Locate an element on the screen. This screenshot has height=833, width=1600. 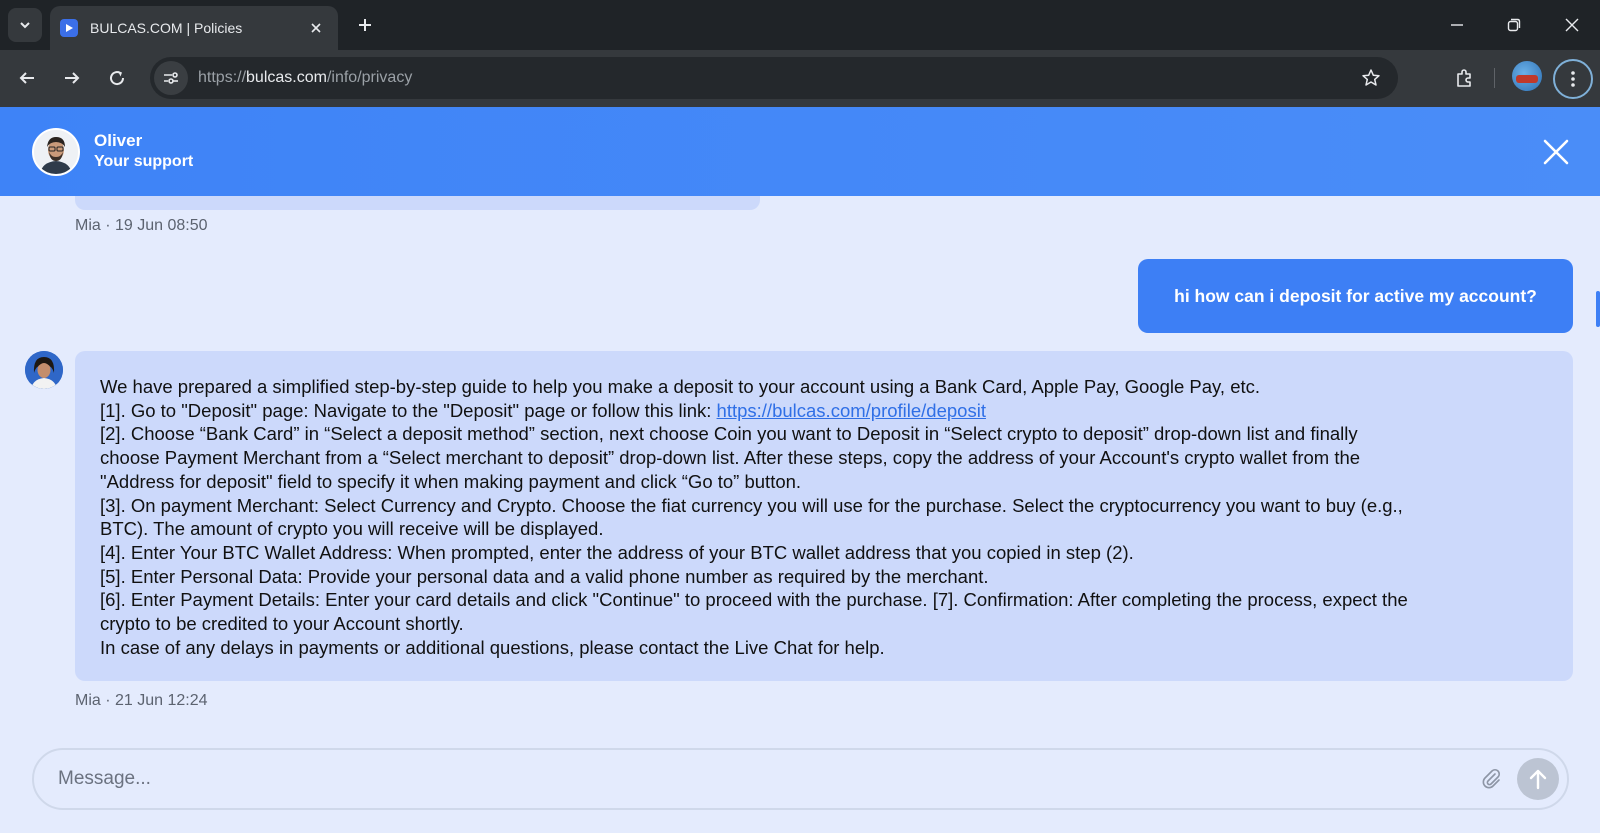
restore-button is located at coordinates (1514, 25).